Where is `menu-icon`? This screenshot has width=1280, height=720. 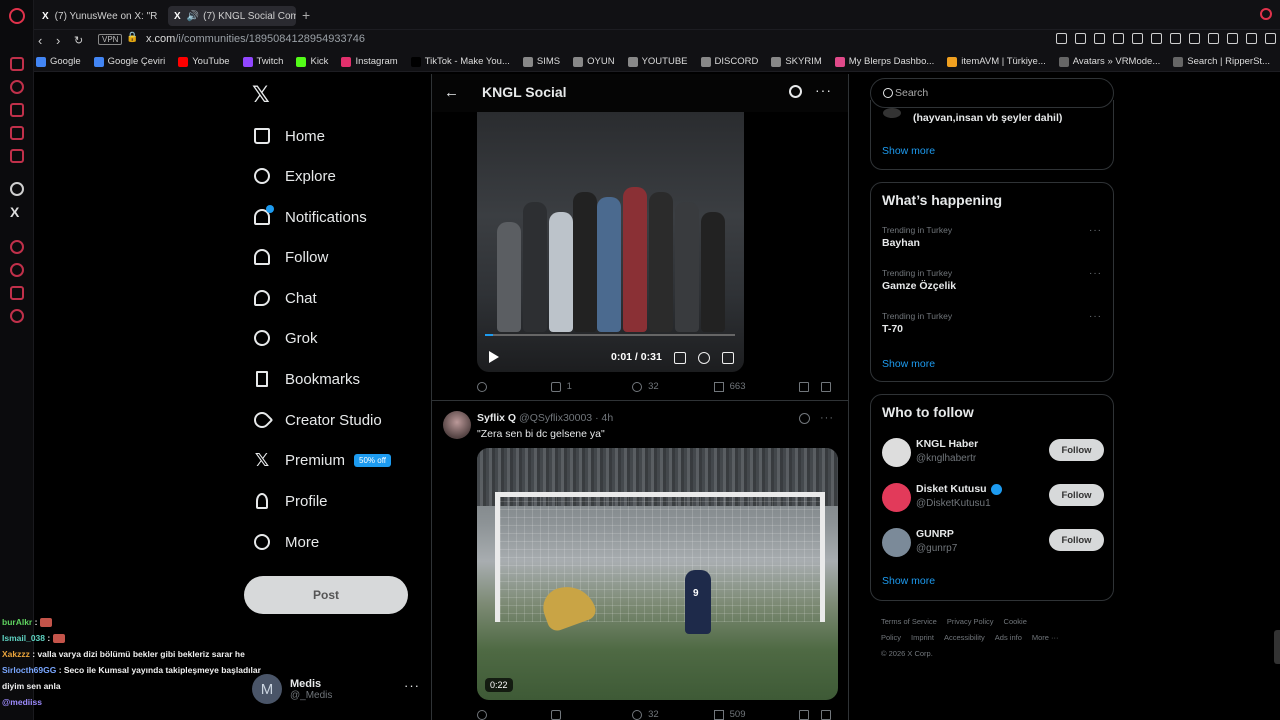
menu-icon is located at coordinates (1270, 38).